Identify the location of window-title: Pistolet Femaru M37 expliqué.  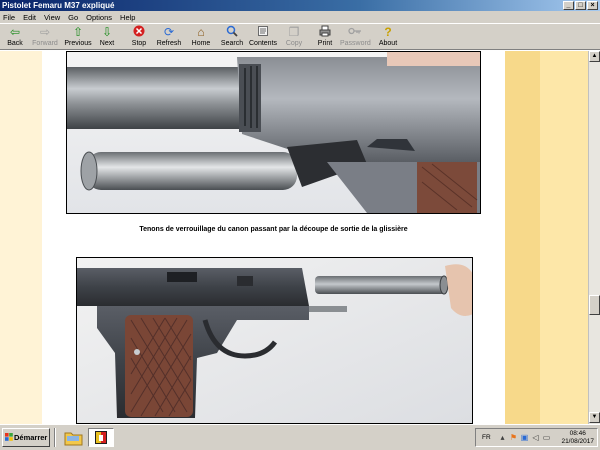
(58, 5).